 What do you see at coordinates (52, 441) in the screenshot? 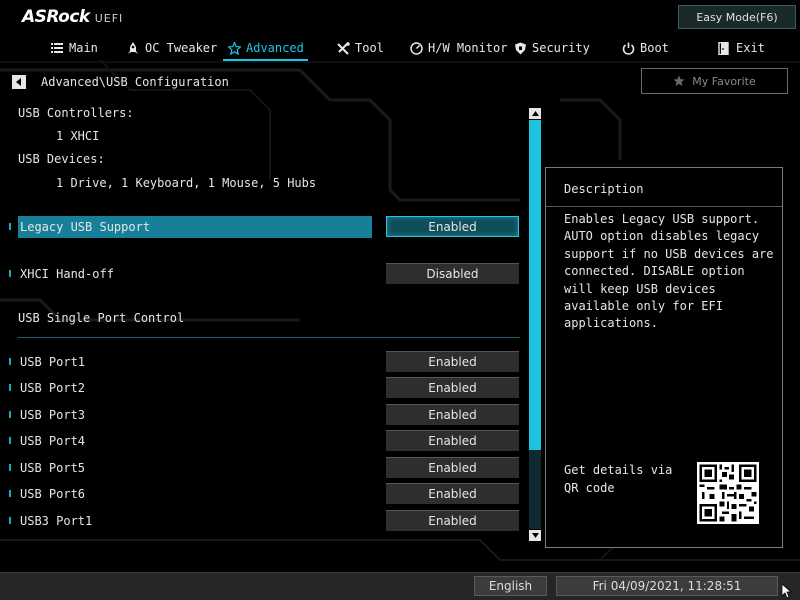
I see `usb-port4-label: USB Port4` at bounding box center [52, 441].